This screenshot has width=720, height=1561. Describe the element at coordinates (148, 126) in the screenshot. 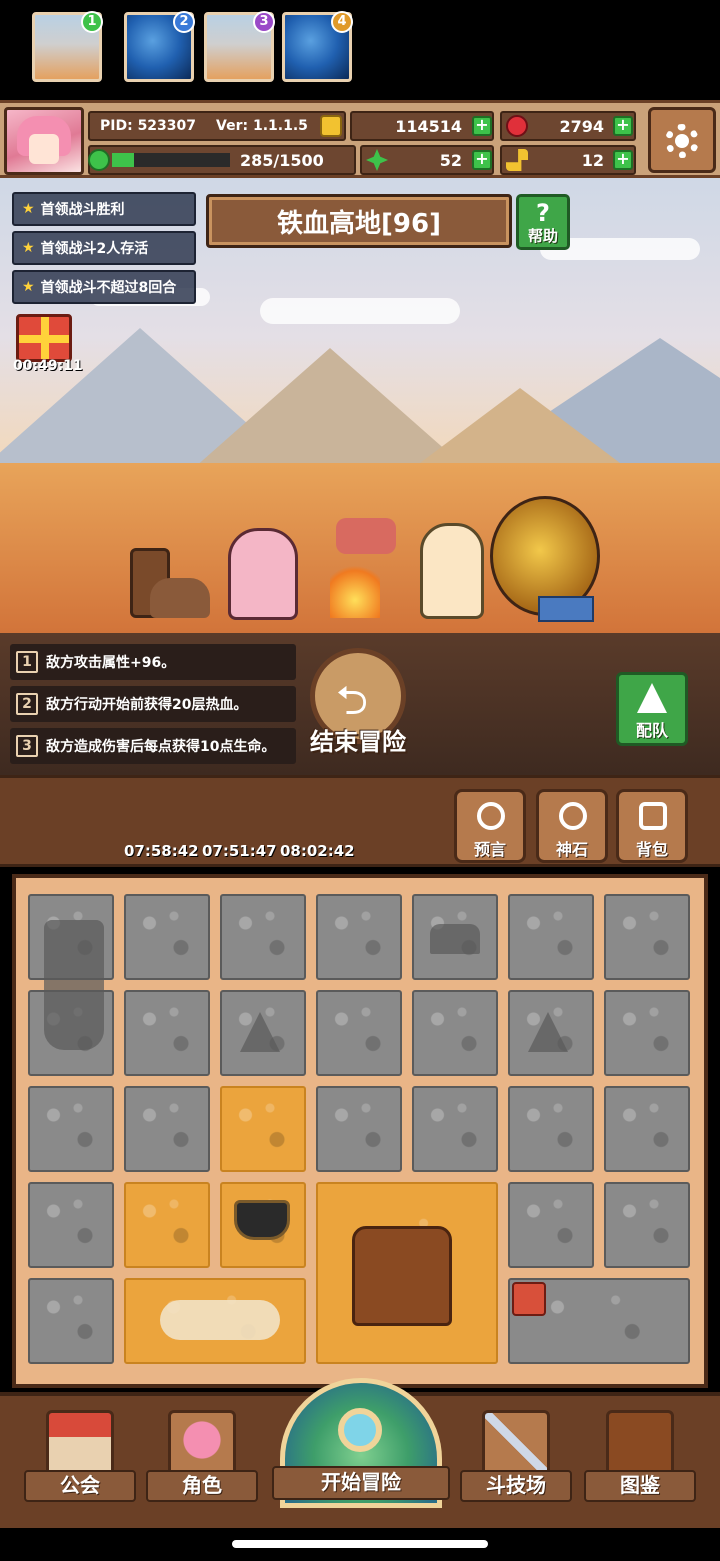

I see `pid-text: PID: 523307` at that location.